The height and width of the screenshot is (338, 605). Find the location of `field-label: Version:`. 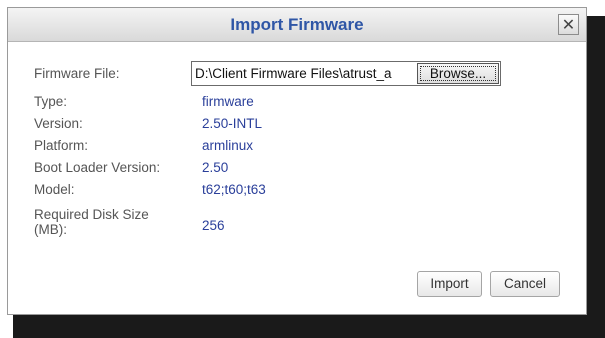

field-label: Version: is located at coordinates (58, 123).